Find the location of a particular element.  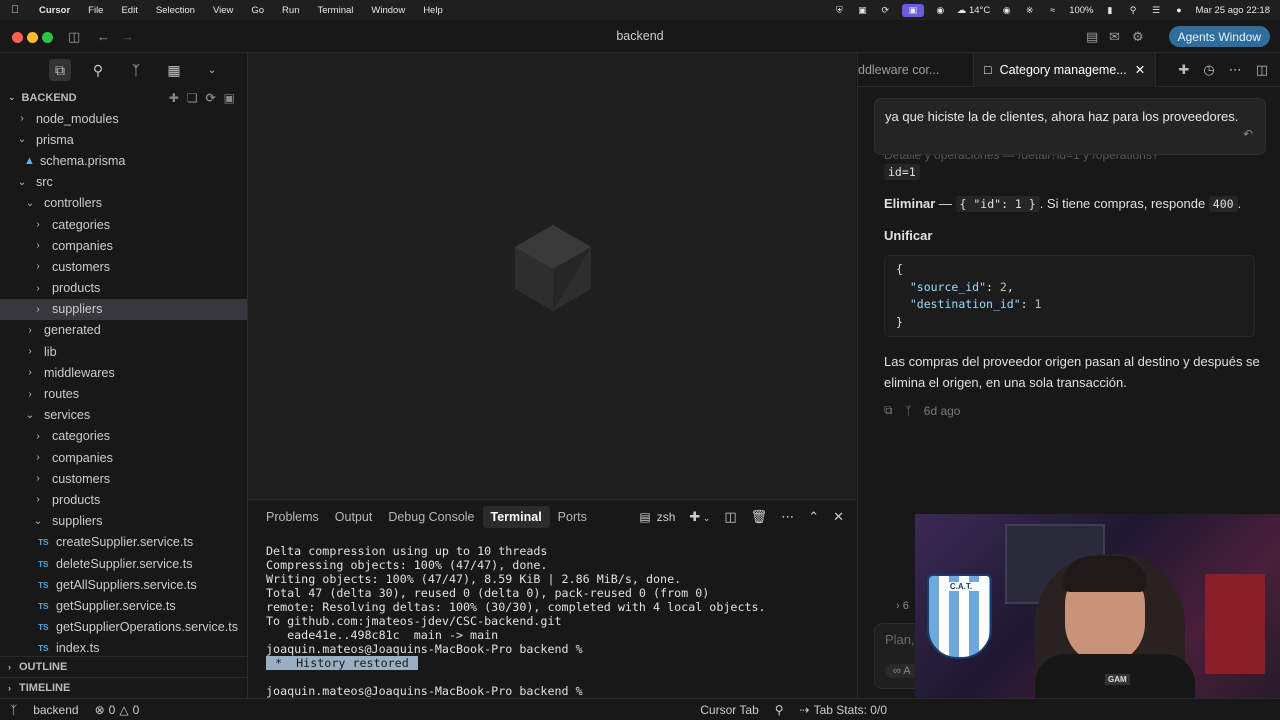

tree-file-get-supplier-operations: TS getSupplierOperations.service.ts is located at coordinates (123, 627).